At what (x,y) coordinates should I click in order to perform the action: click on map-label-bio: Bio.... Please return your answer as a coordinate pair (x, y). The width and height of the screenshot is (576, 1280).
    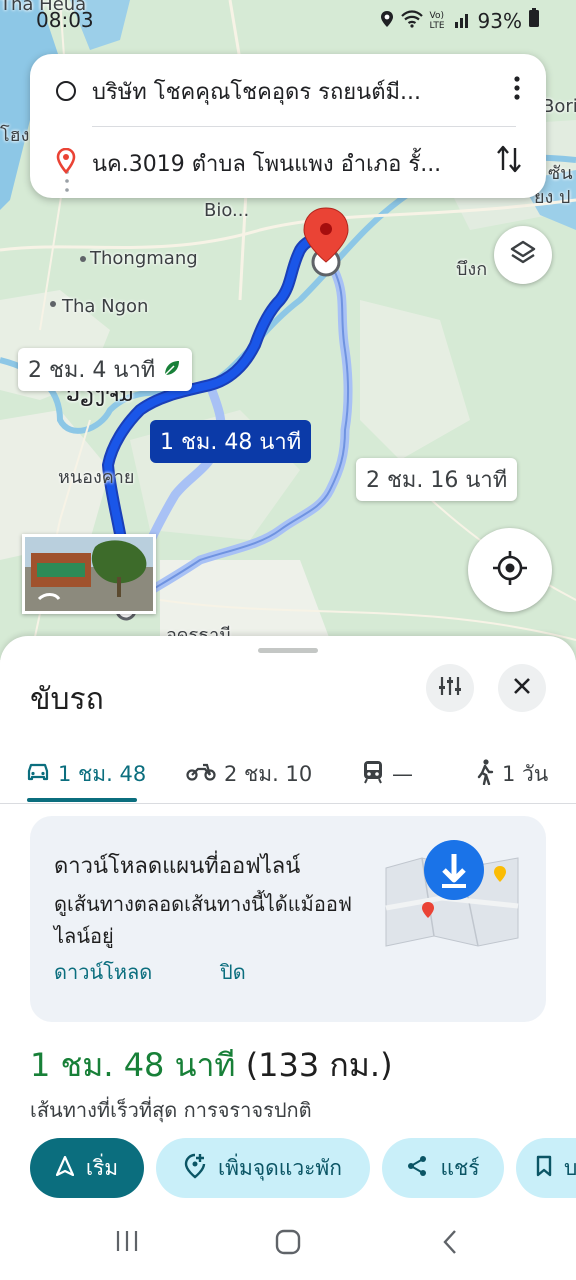
    Looking at the image, I should click on (227, 210).